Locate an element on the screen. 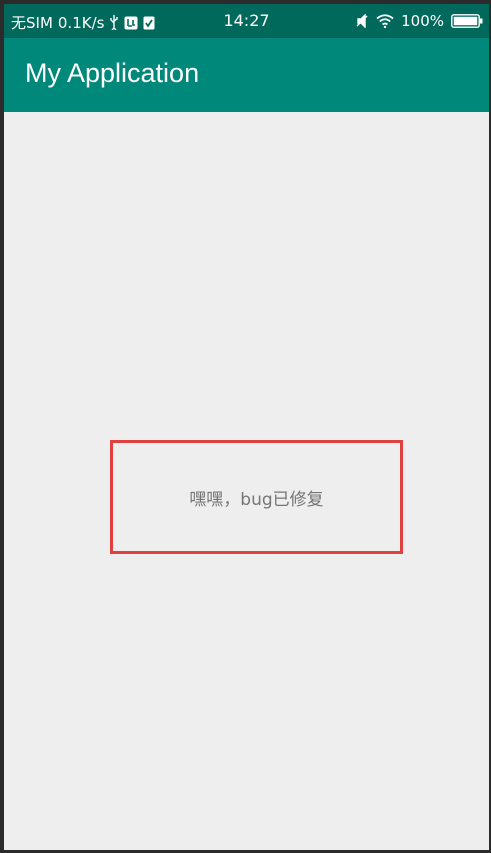  battery-percent-label: 100% is located at coordinates (422, 21).